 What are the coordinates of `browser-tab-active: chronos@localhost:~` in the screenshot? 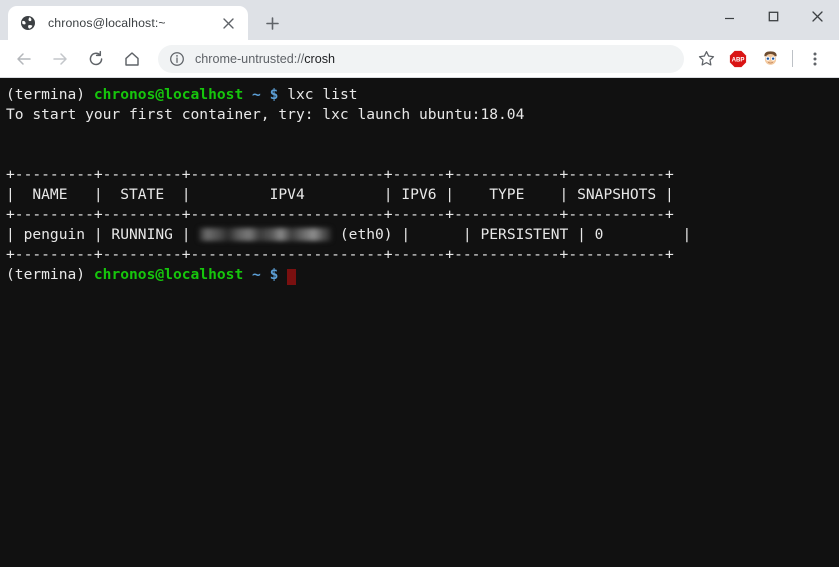 It's located at (128, 23).